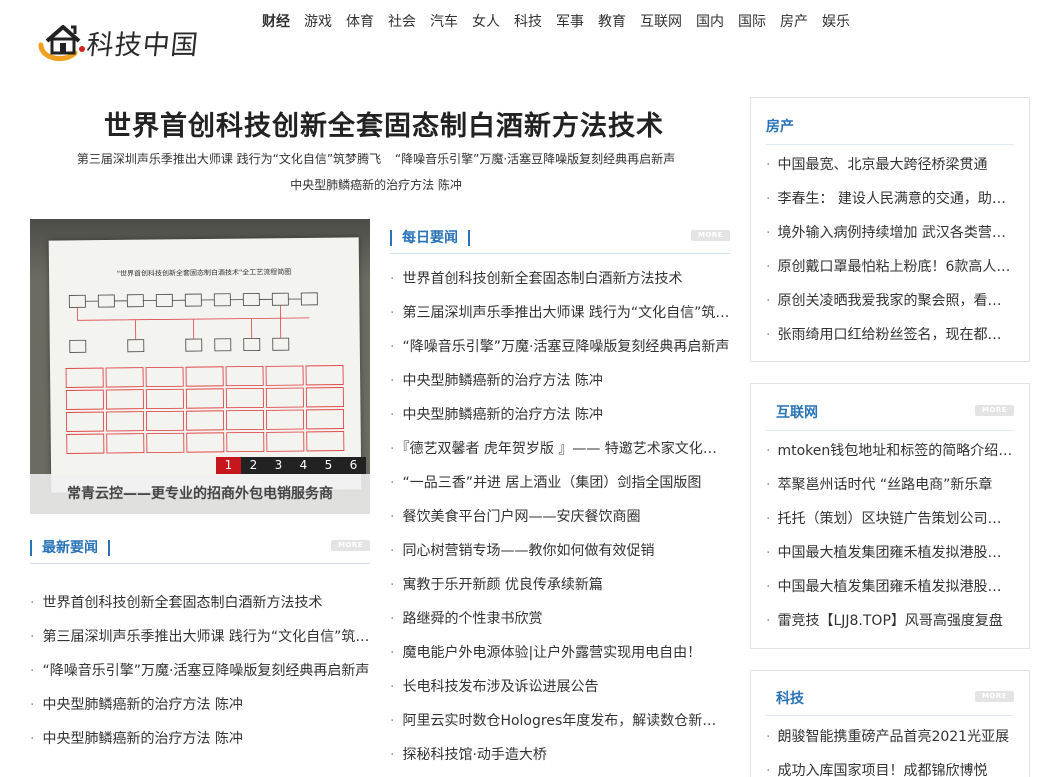  I want to click on latest-more-button: MORE, so click(350, 545).